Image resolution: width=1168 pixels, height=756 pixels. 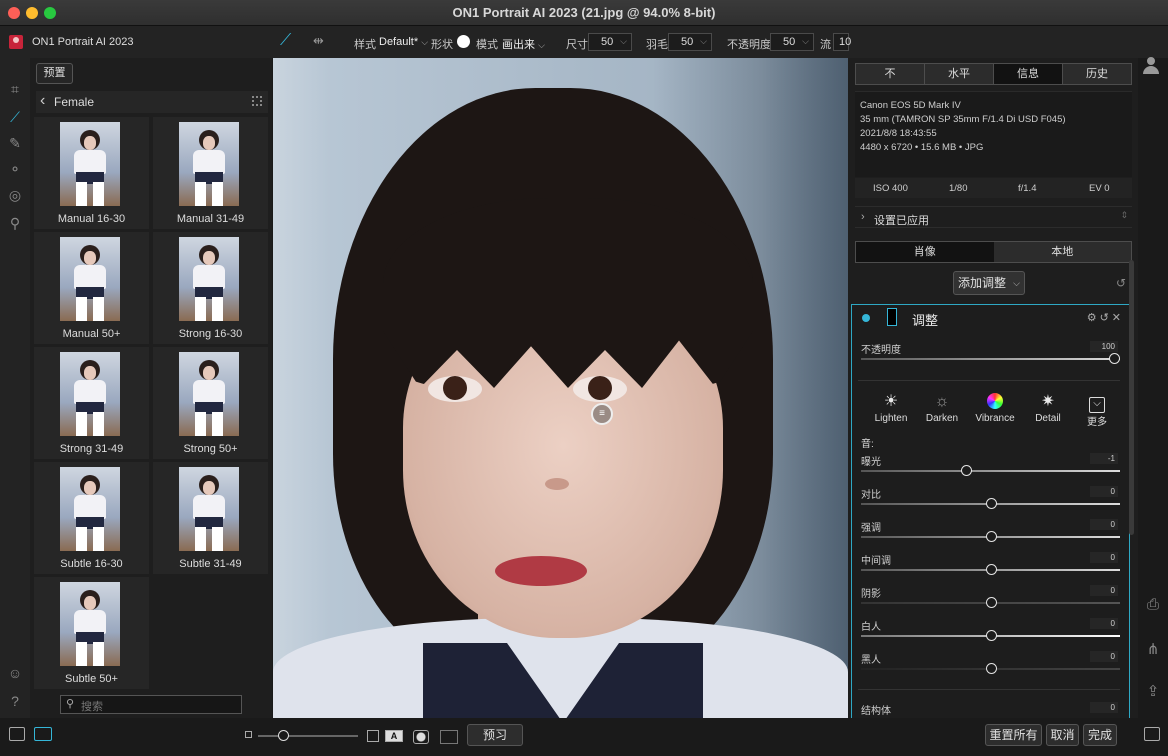 I want to click on paint-brush-icon: ✎, so click(x=15, y=143).